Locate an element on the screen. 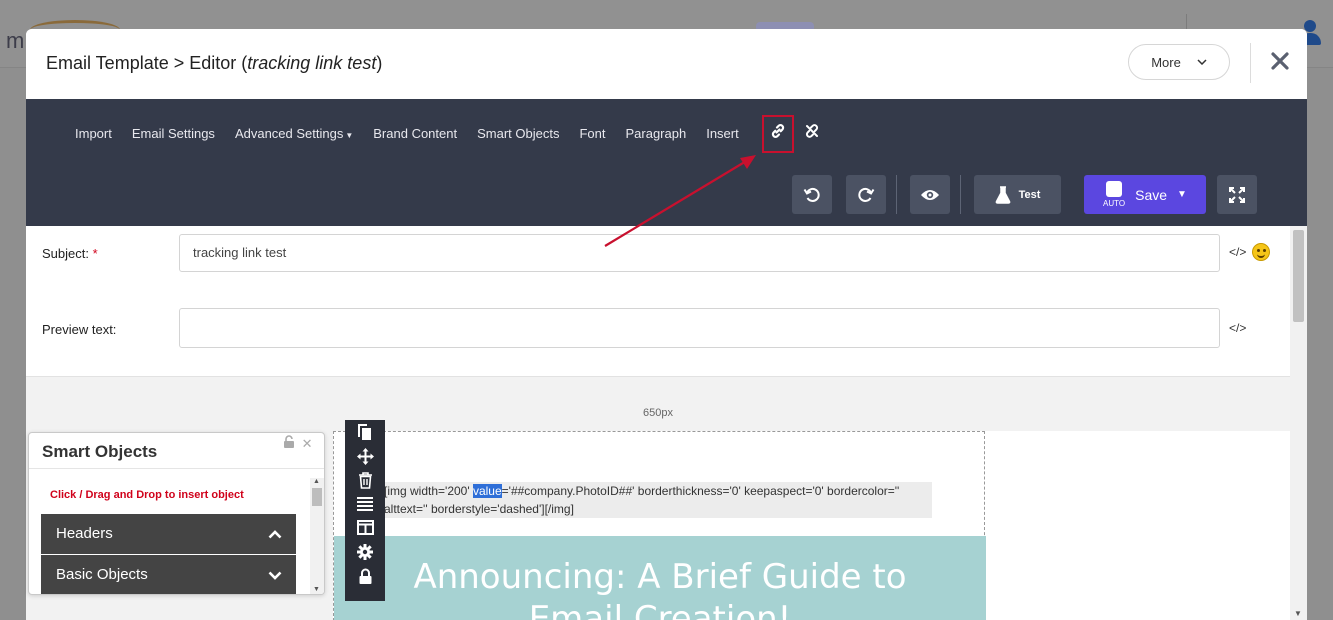 The height and width of the screenshot is (620, 1333). section-basic-objects: Basic Objects is located at coordinates (168, 574).